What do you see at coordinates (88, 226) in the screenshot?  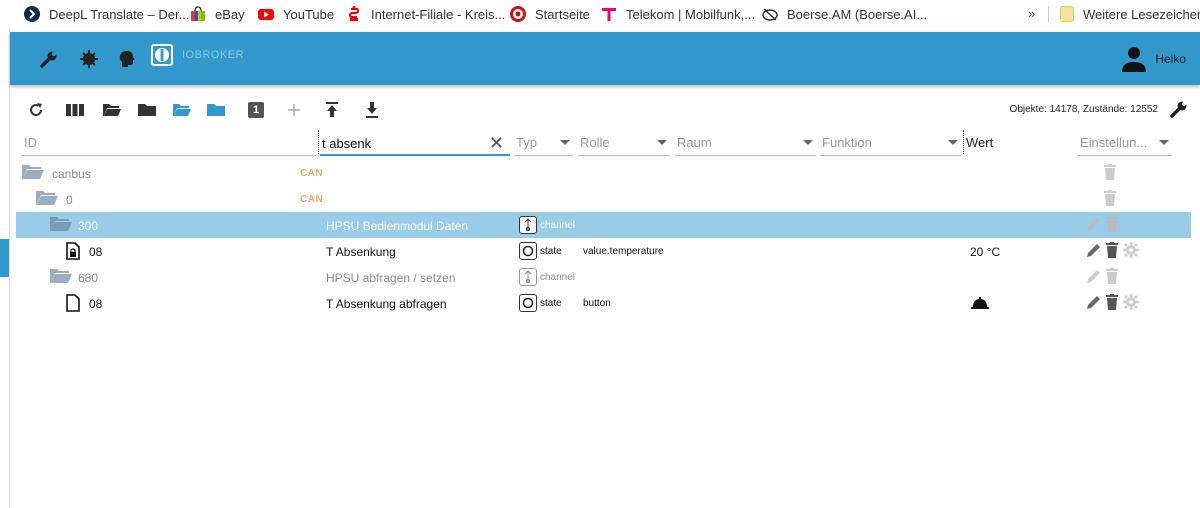 I see `row-id: 300` at bounding box center [88, 226].